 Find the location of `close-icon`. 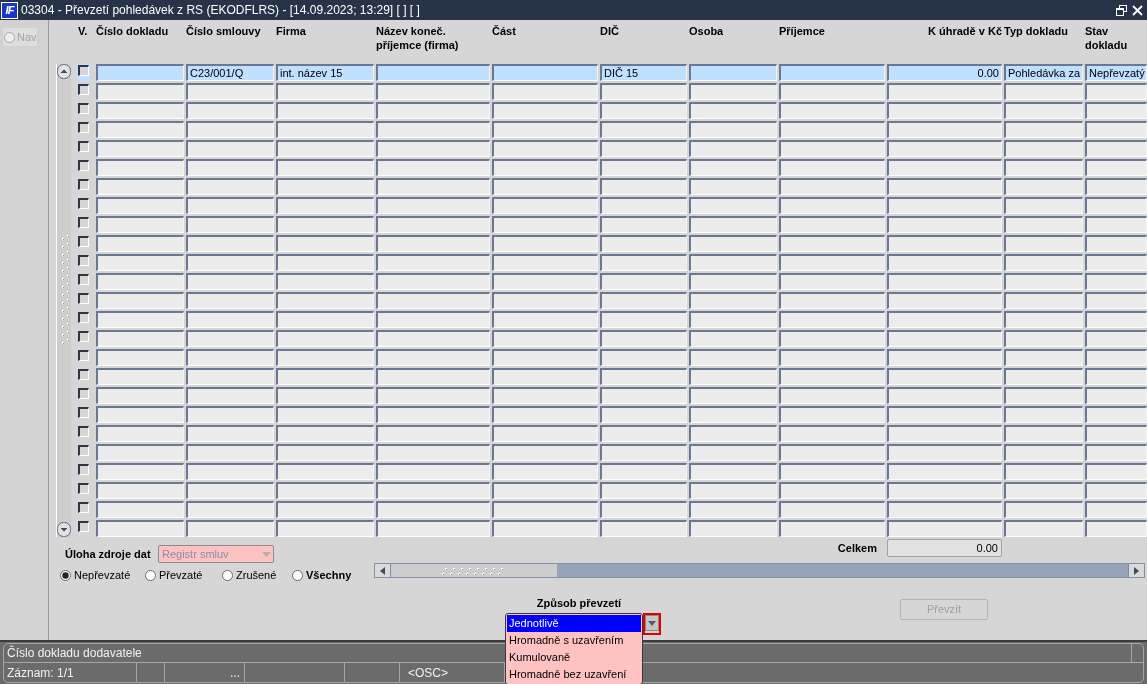

close-icon is located at coordinates (1137, 10).